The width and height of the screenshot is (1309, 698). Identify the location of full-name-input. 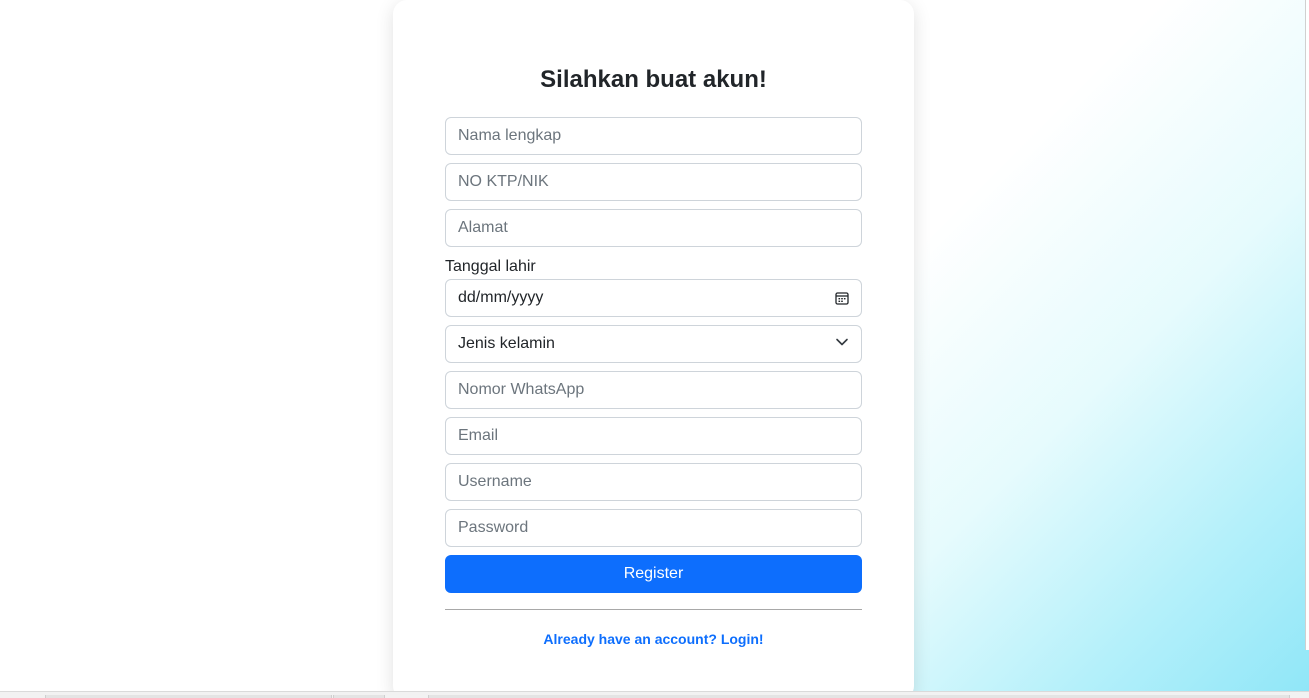
(653, 136).